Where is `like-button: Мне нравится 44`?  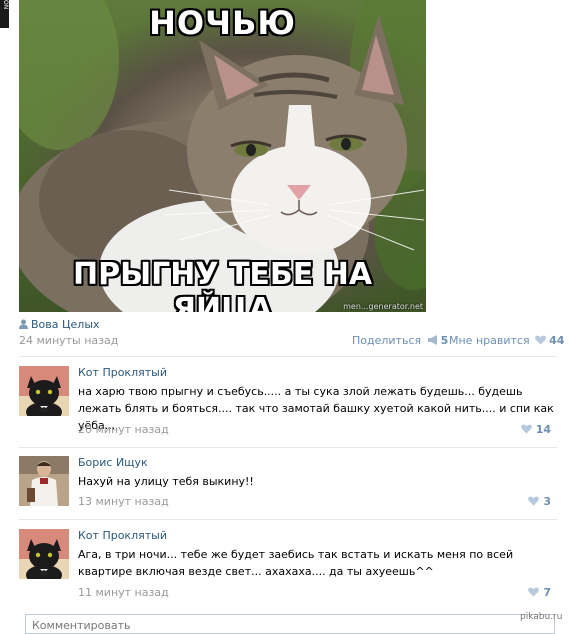 like-button: Мне нравится 44 is located at coordinates (506, 340).